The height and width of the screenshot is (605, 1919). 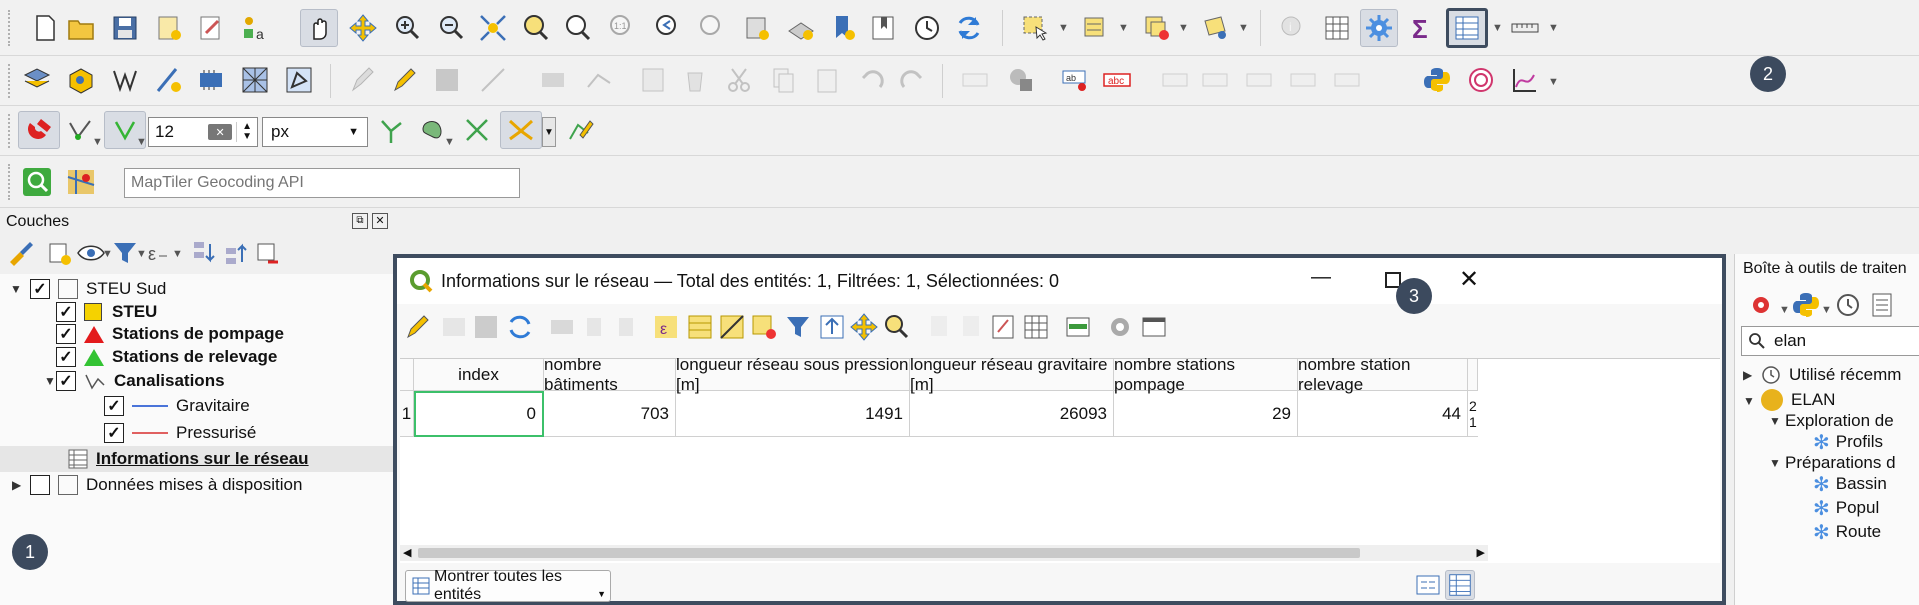 What do you see at coordinates (610, 414) in the screenshot?
I see `table-cell: 703` at bounding box center [610, 414].